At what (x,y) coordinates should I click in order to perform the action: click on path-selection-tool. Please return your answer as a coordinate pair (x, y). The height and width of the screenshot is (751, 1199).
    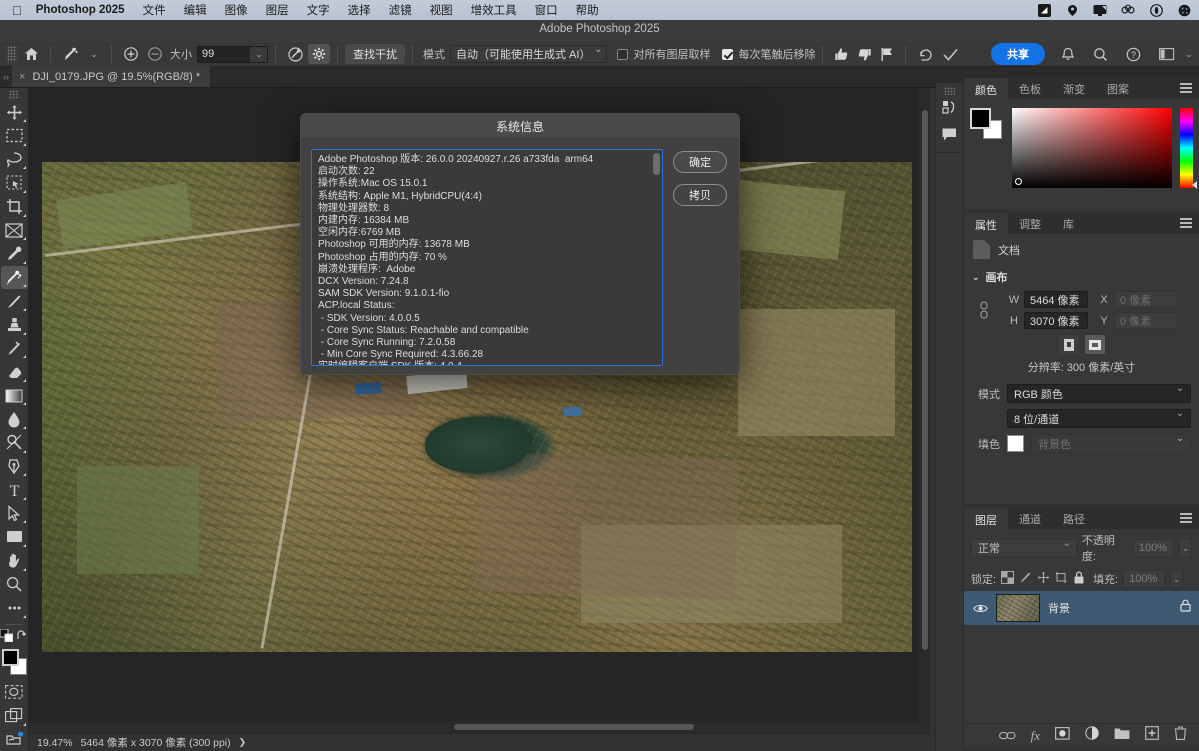
    Looking at the image, I should click on (14, 514).